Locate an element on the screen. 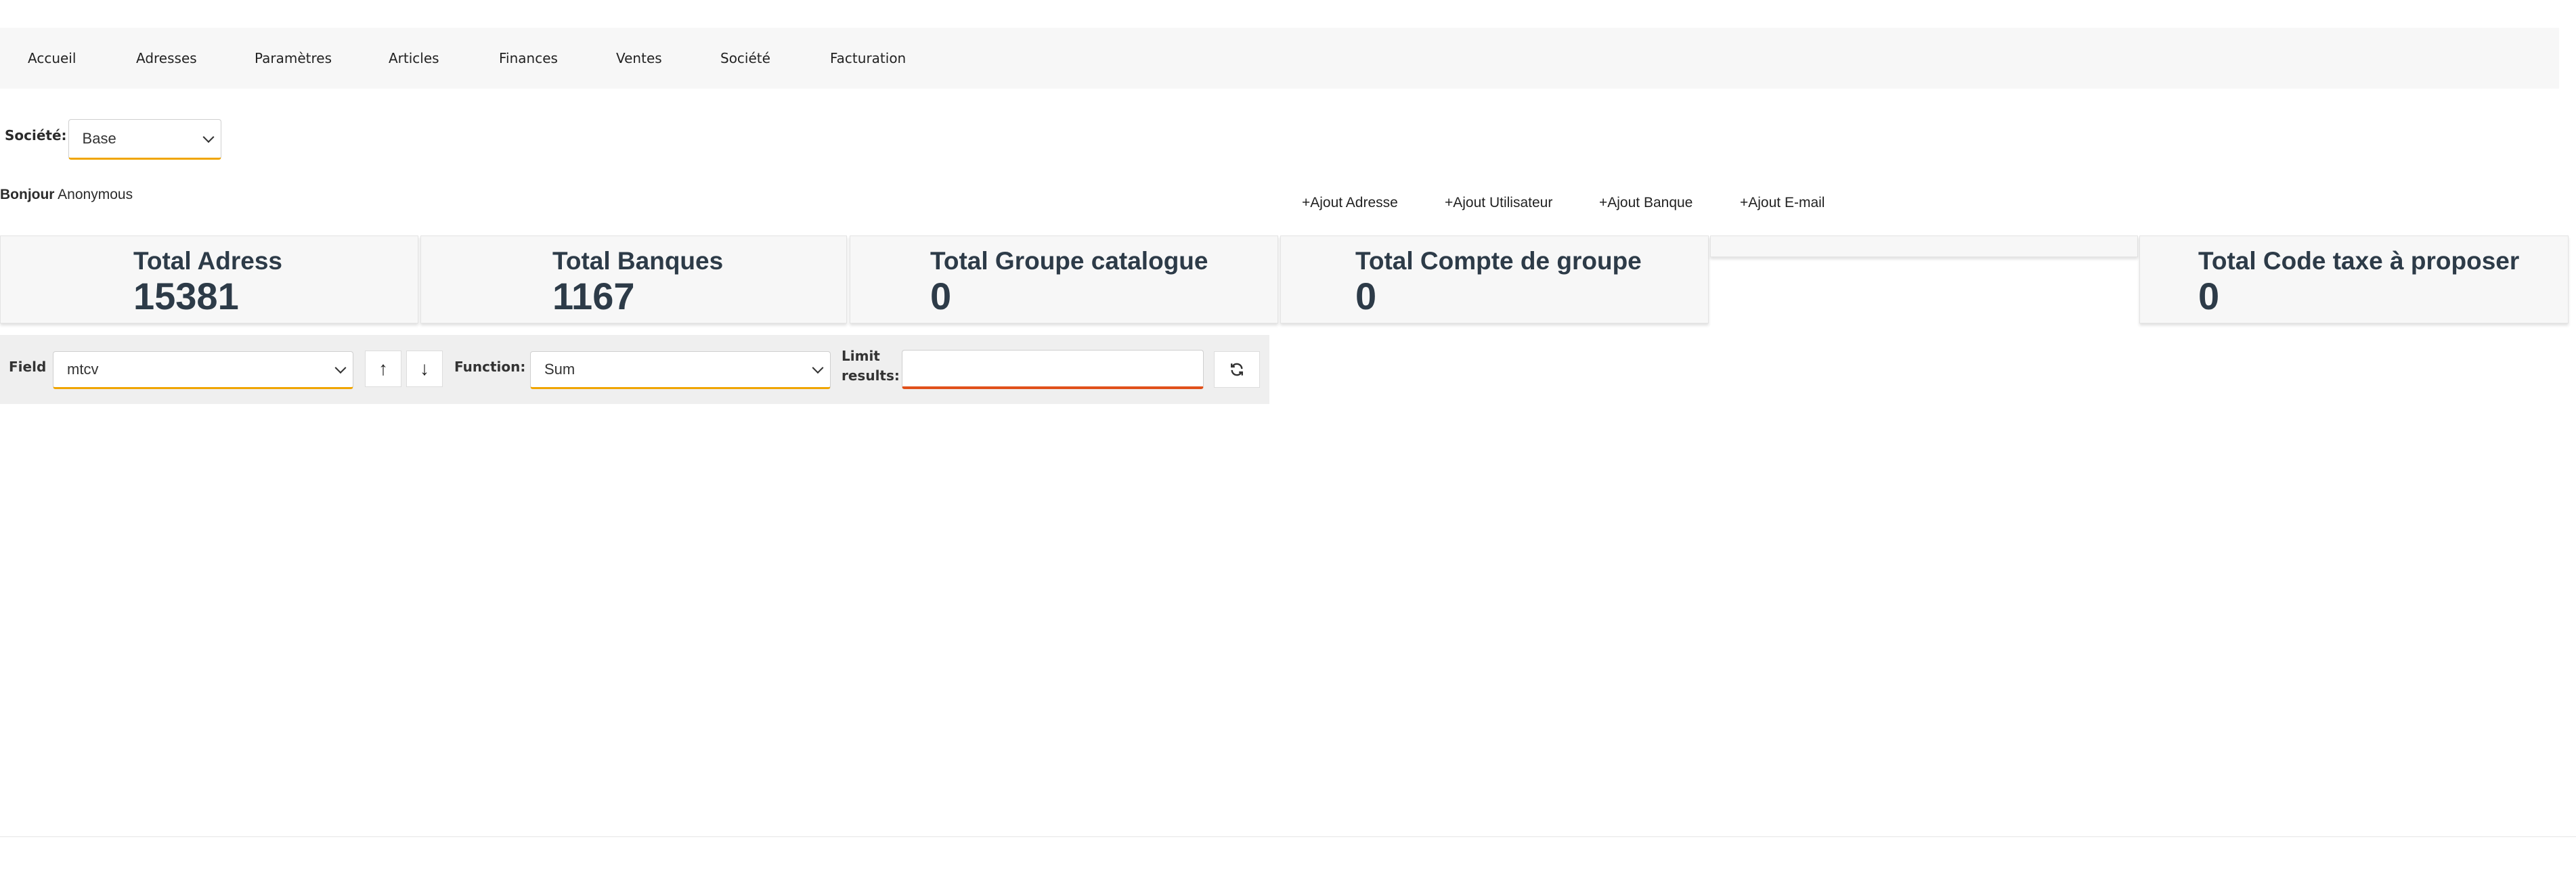 The width and height of the screenshot is (2576, 877). sort-ascending-button: ↑ is located at coordinates (383, 369).